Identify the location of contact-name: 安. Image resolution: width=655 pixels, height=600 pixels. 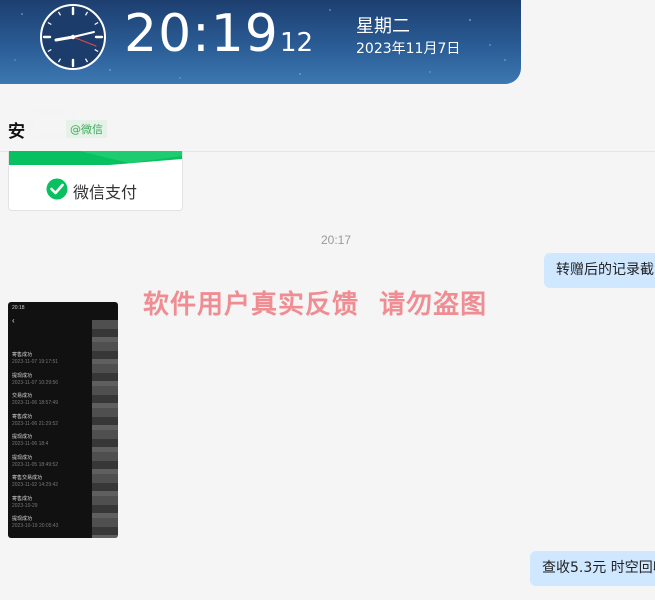
(16, 129).